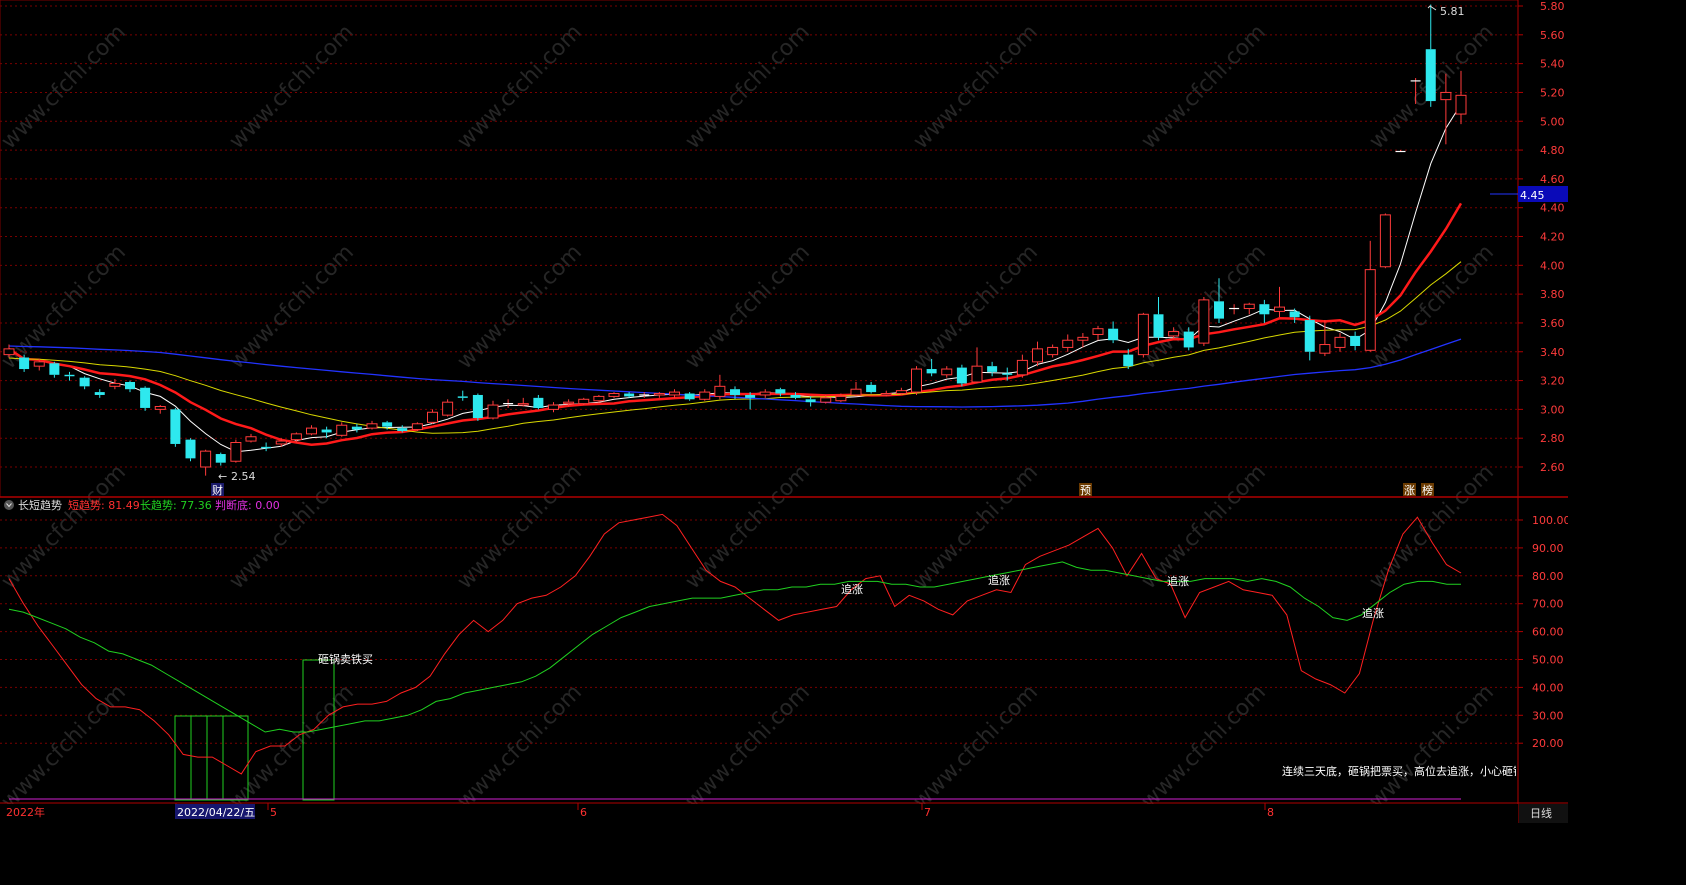 This screenshot has width=1686, height=885. I want to click on collapse-icon, so click(9, 505).